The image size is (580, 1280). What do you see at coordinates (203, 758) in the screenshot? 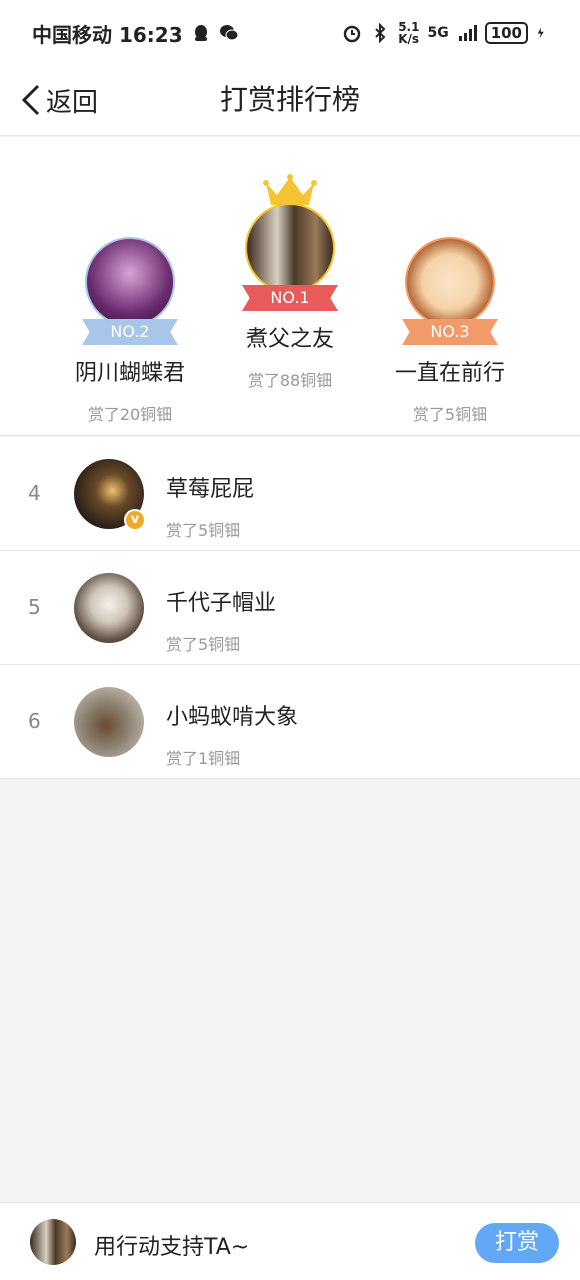
I see `reward-amount: 赏了1铜钿` at bounding box center [203, 758].